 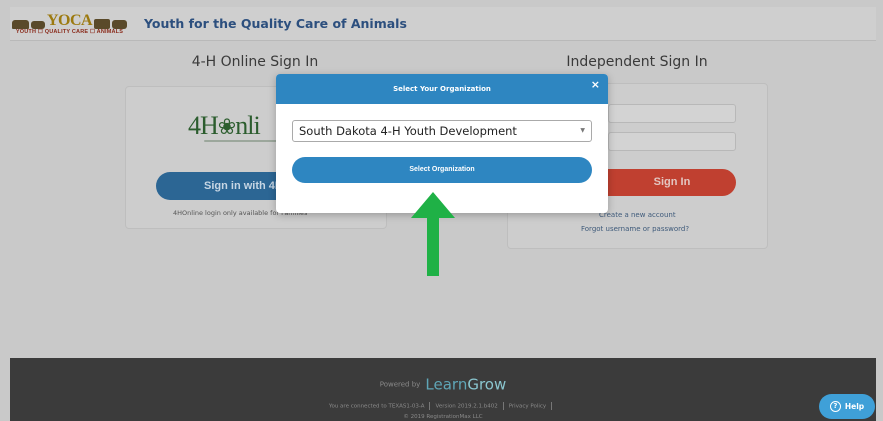 I want to click on powered-by: Powered by LearnGrow, so click(x=443, y=384).